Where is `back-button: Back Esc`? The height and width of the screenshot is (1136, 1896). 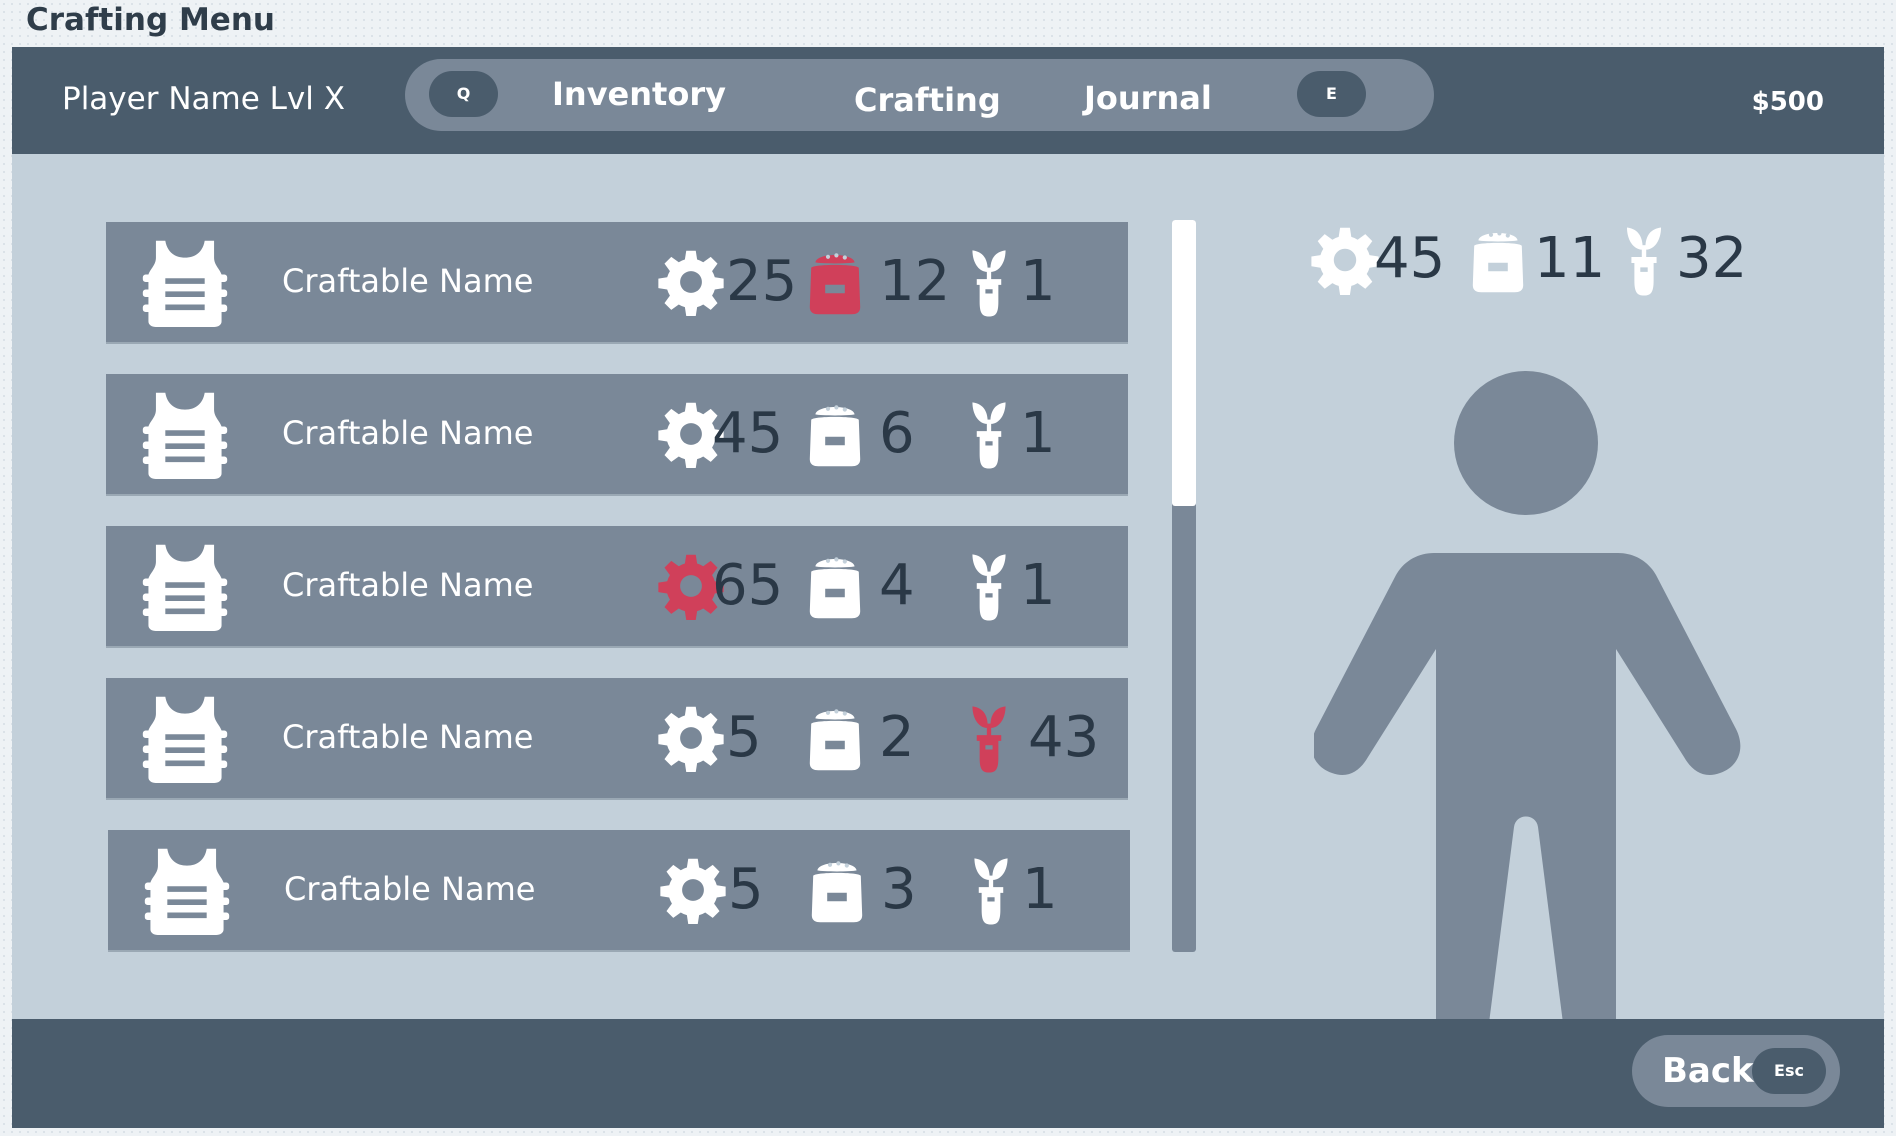
back-button: Back Esc is located at coordinates (1736, 1071).